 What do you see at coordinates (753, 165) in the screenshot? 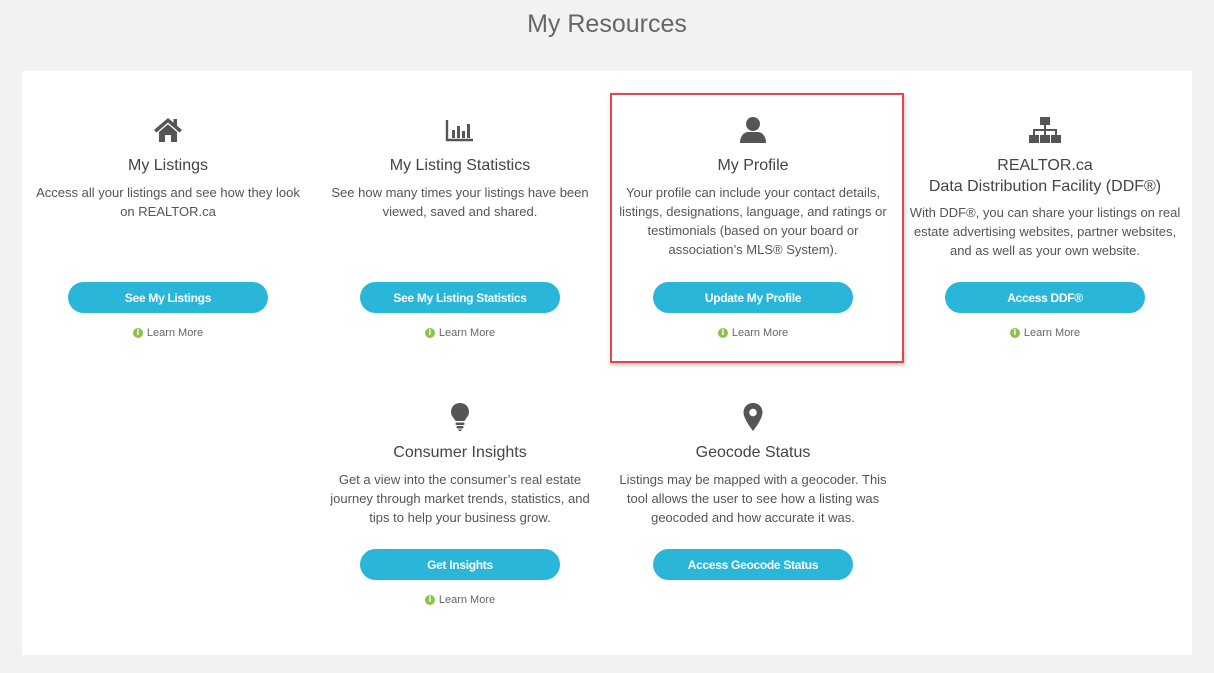
I see `card-title: My Profile` at bounding box center [753, 165].